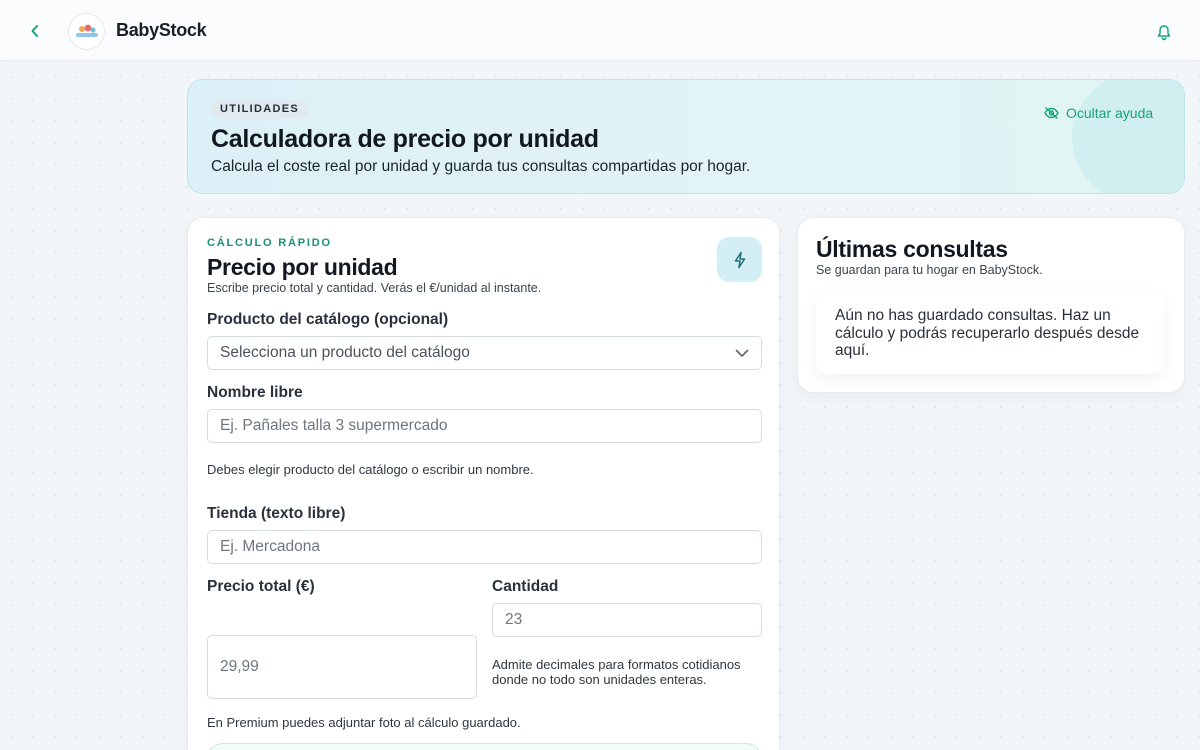 This screenshot has width=1200, height=750. Describe the element at coordinates (255, 392) in the screenshot. I see `free-name-label: Nombre libre` at that location.